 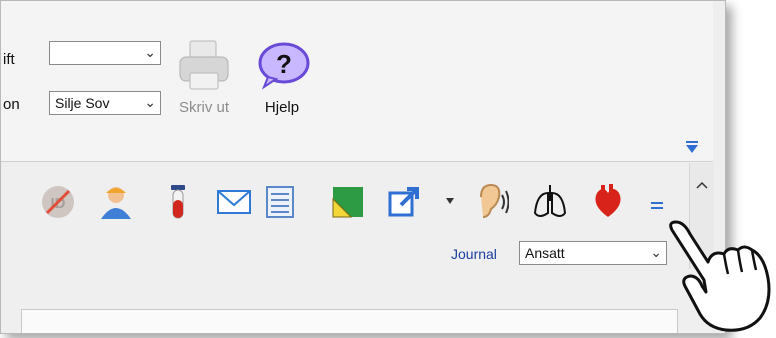 What do you see at coordinates (9, 59) in the screenshot?
I see `field-label-1: ift` at bounding box center [9, 59].